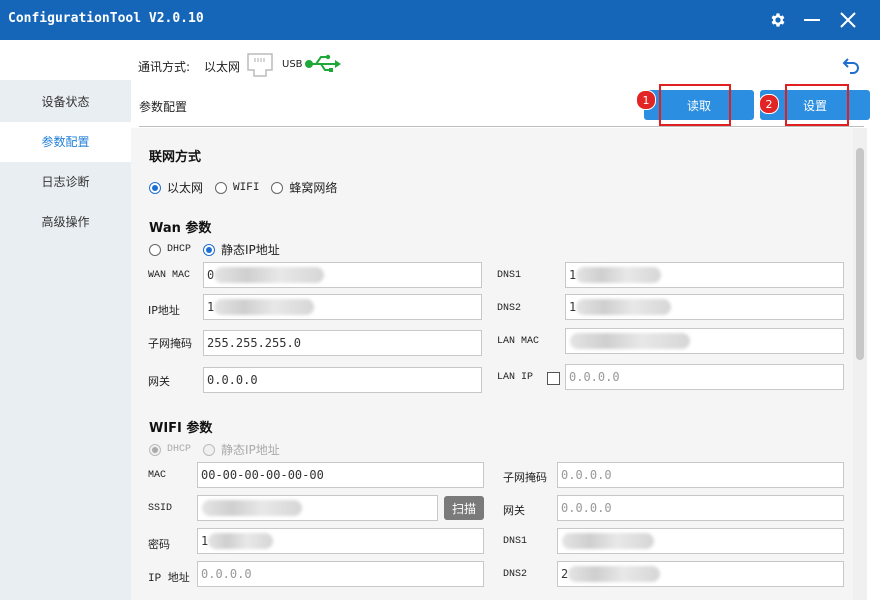  What do you see at coordinates (695, 105) in the screenshot?
I see `read-highlight-box` at bounding box center [695, 105].